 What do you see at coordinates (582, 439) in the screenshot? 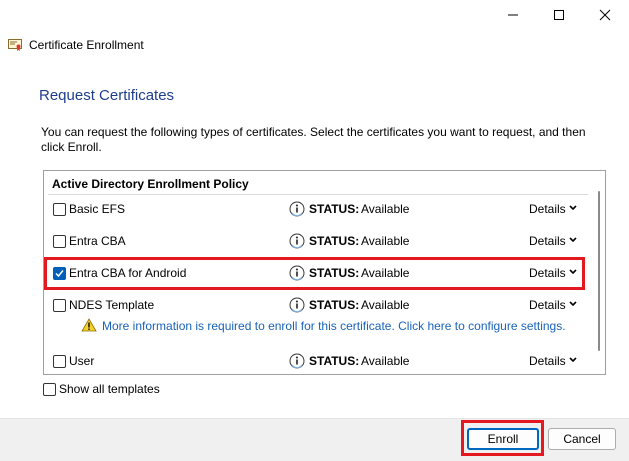
I see `cancel-button: Cancel` at bounding box center [582, 439].